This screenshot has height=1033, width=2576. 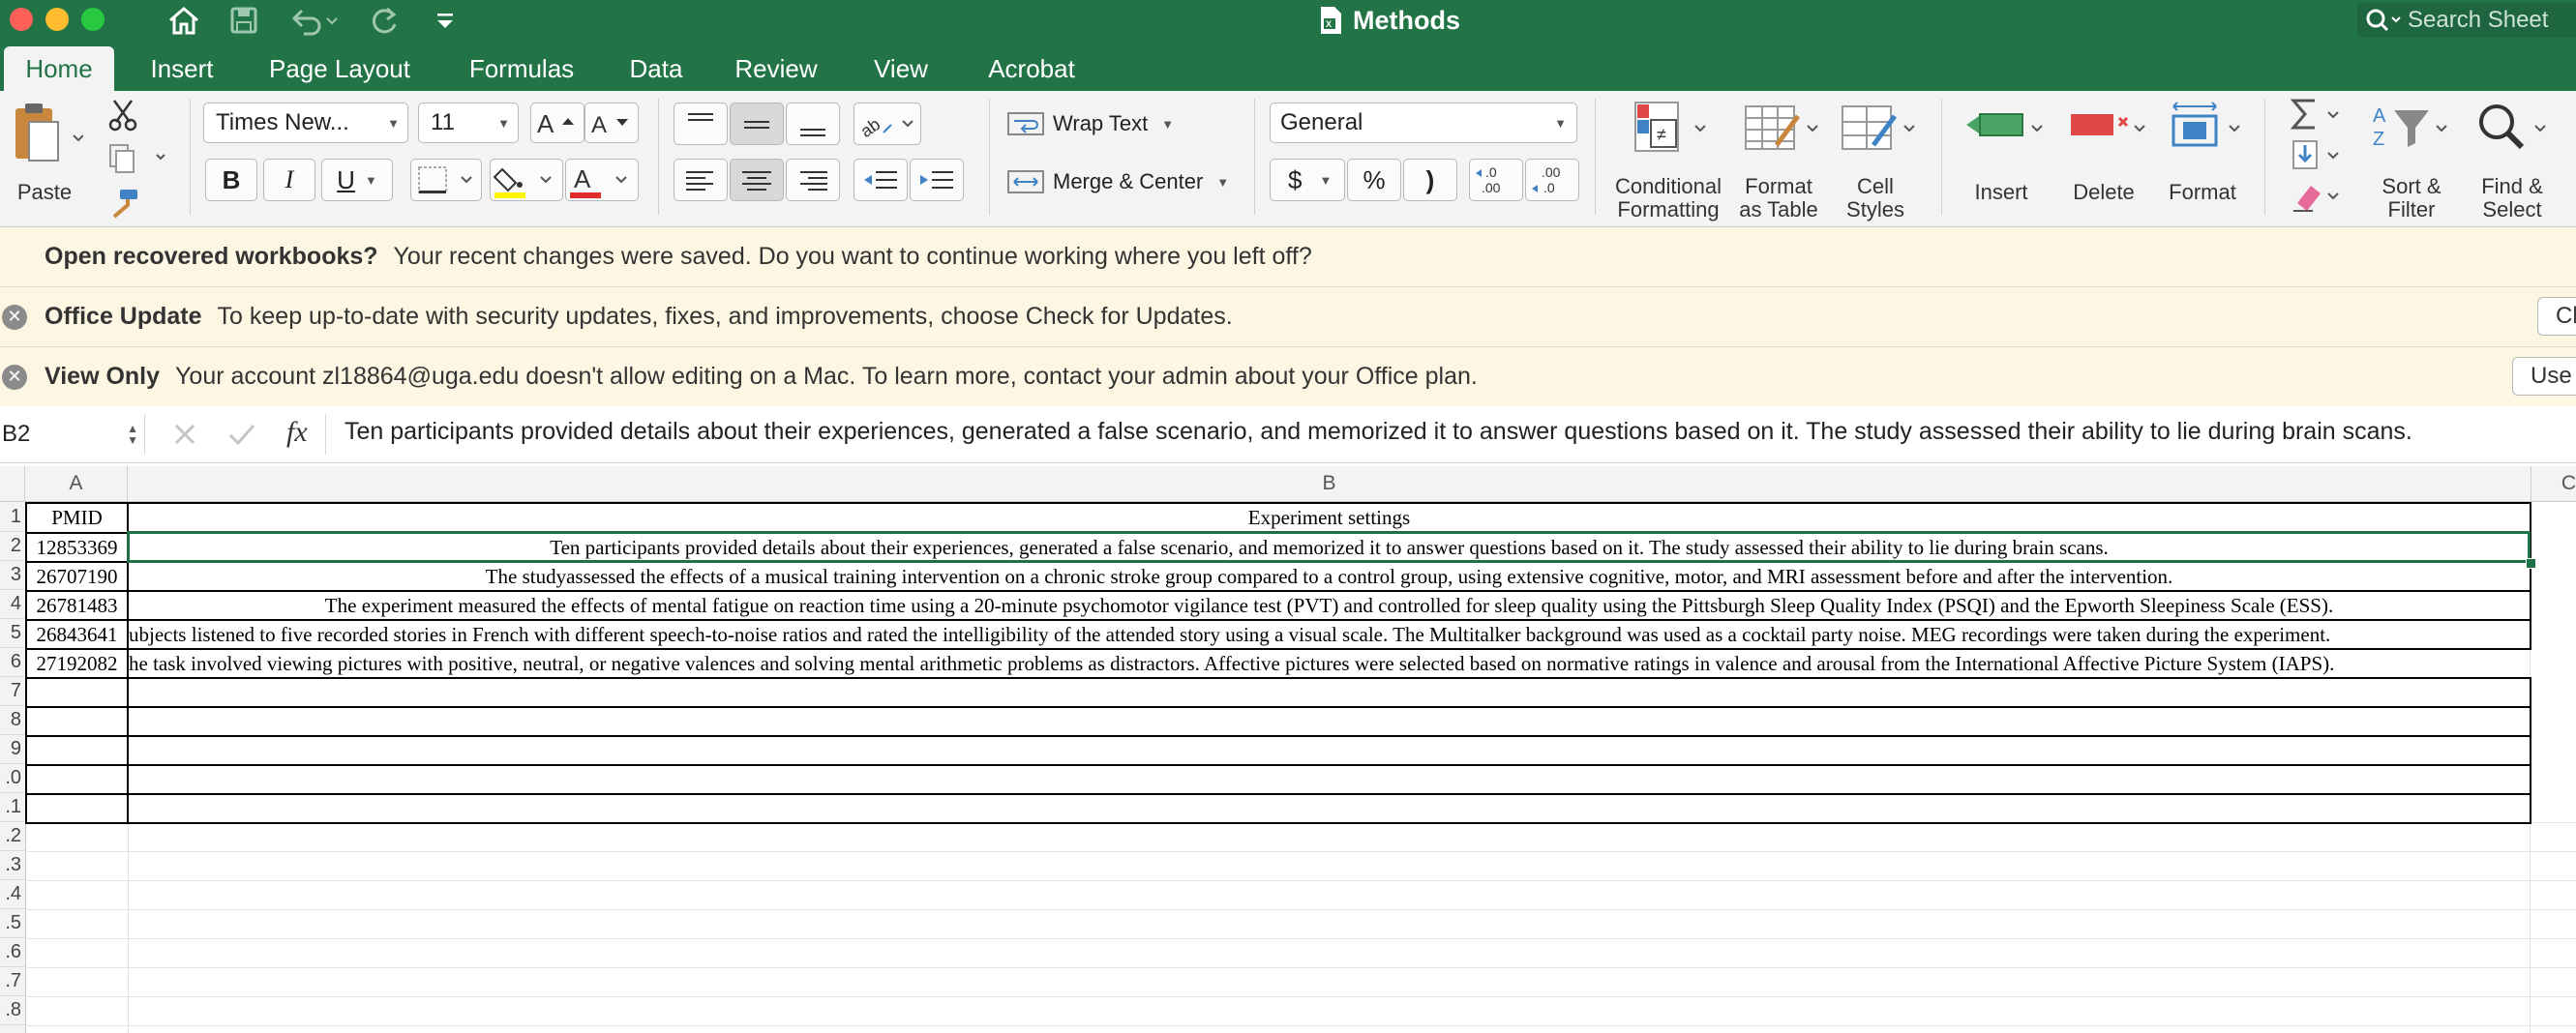 I want to click on cell-a1-header: PMID, so click(x=77, y=518).